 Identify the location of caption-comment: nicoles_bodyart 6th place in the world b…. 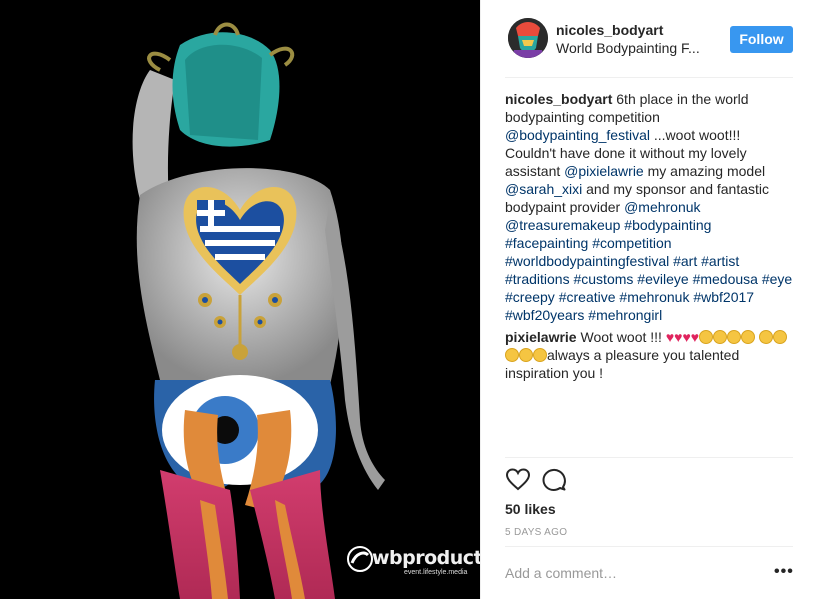
(650, 207).